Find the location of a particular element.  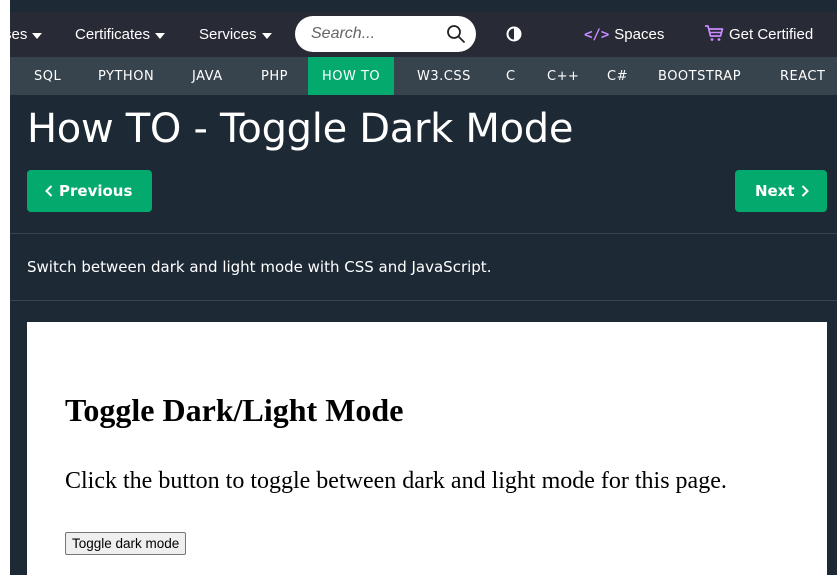

spaces-label: Spaces is located at coordinates (639, 34).